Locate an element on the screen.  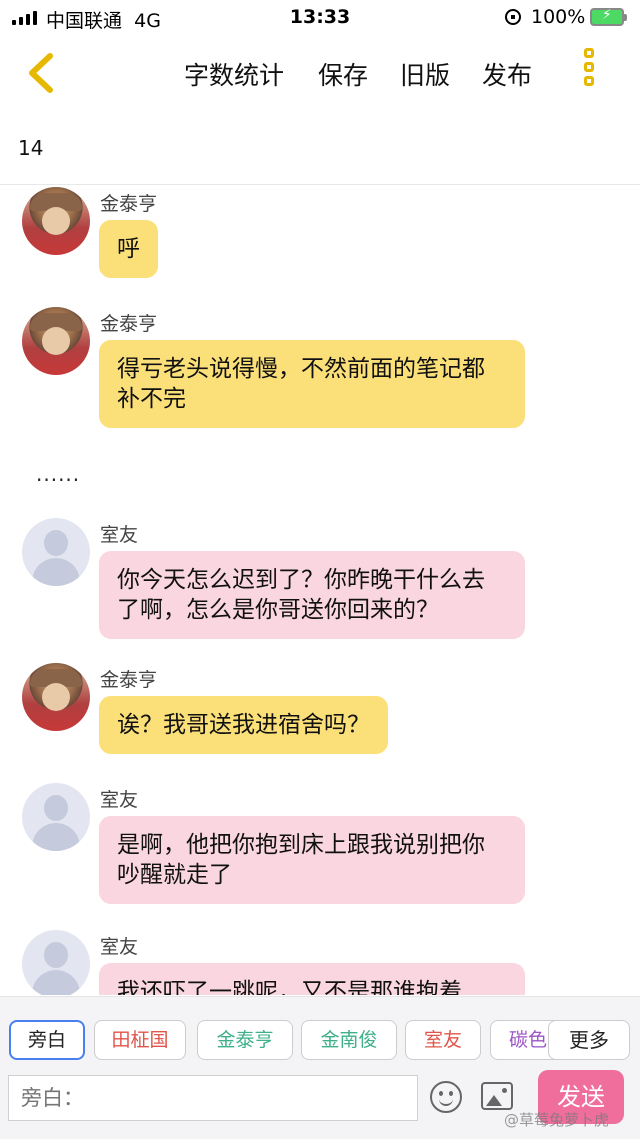
more-menu-icon is located at coordinates (589, 73).